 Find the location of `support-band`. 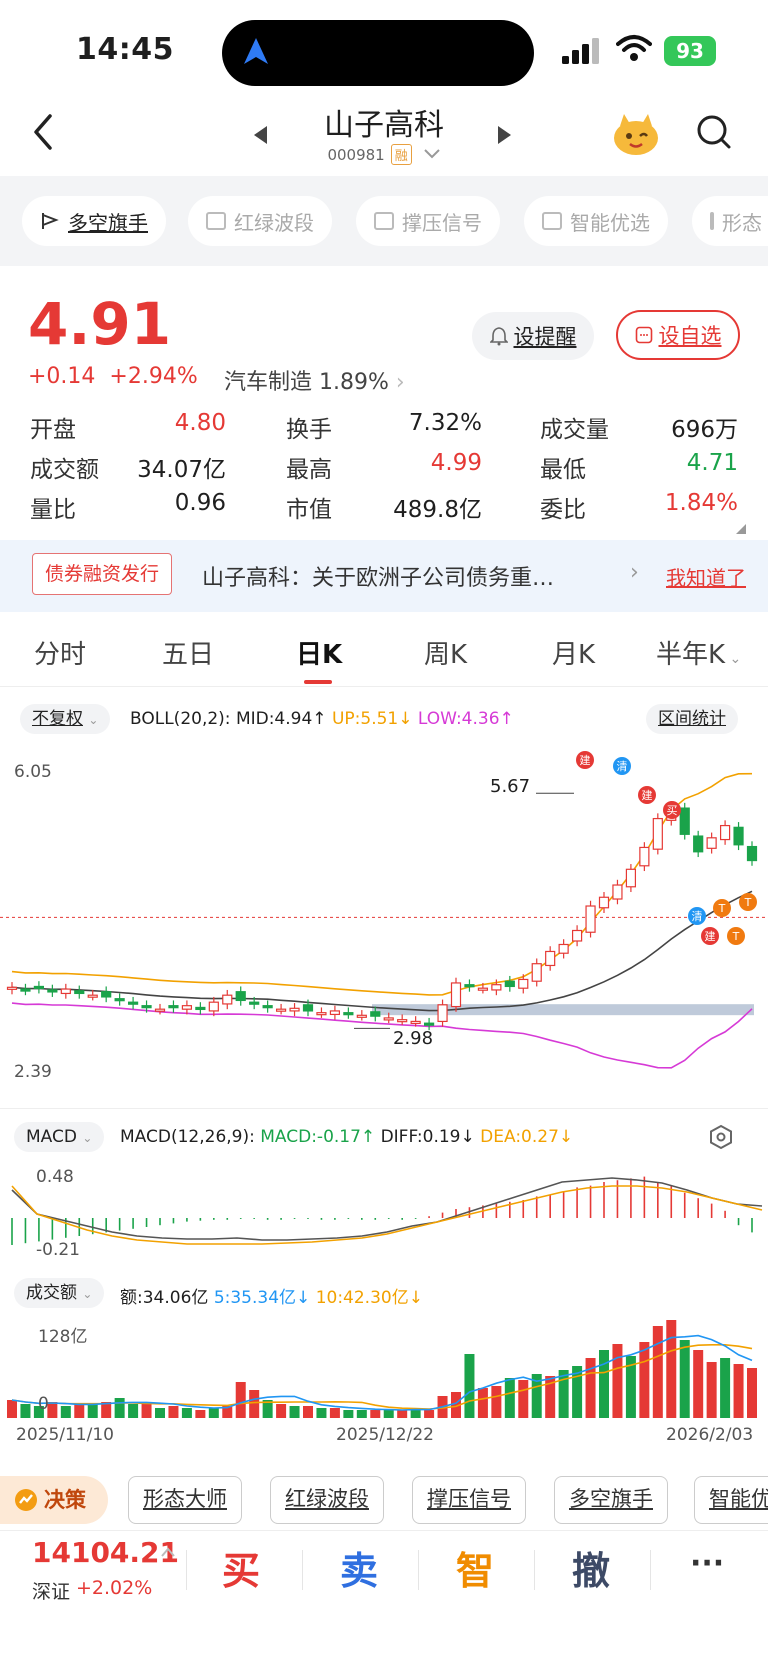

support-band is located at coordinates (563, 1010).